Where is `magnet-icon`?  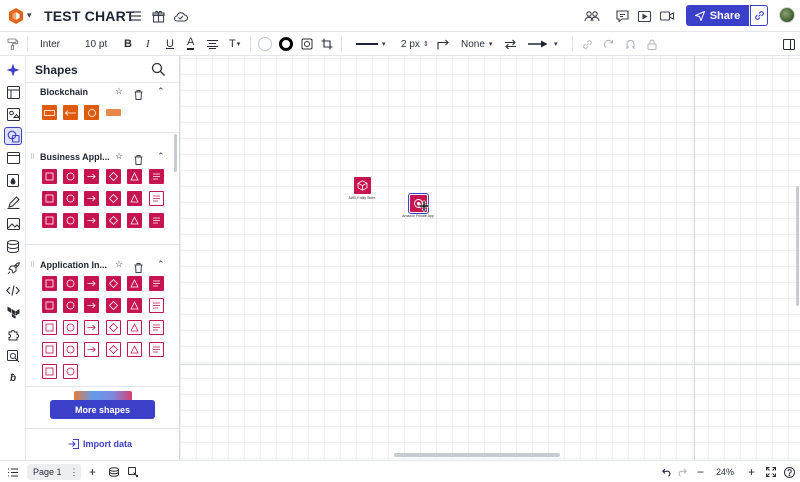
magnet-icon is located at coordinates (630, 44).